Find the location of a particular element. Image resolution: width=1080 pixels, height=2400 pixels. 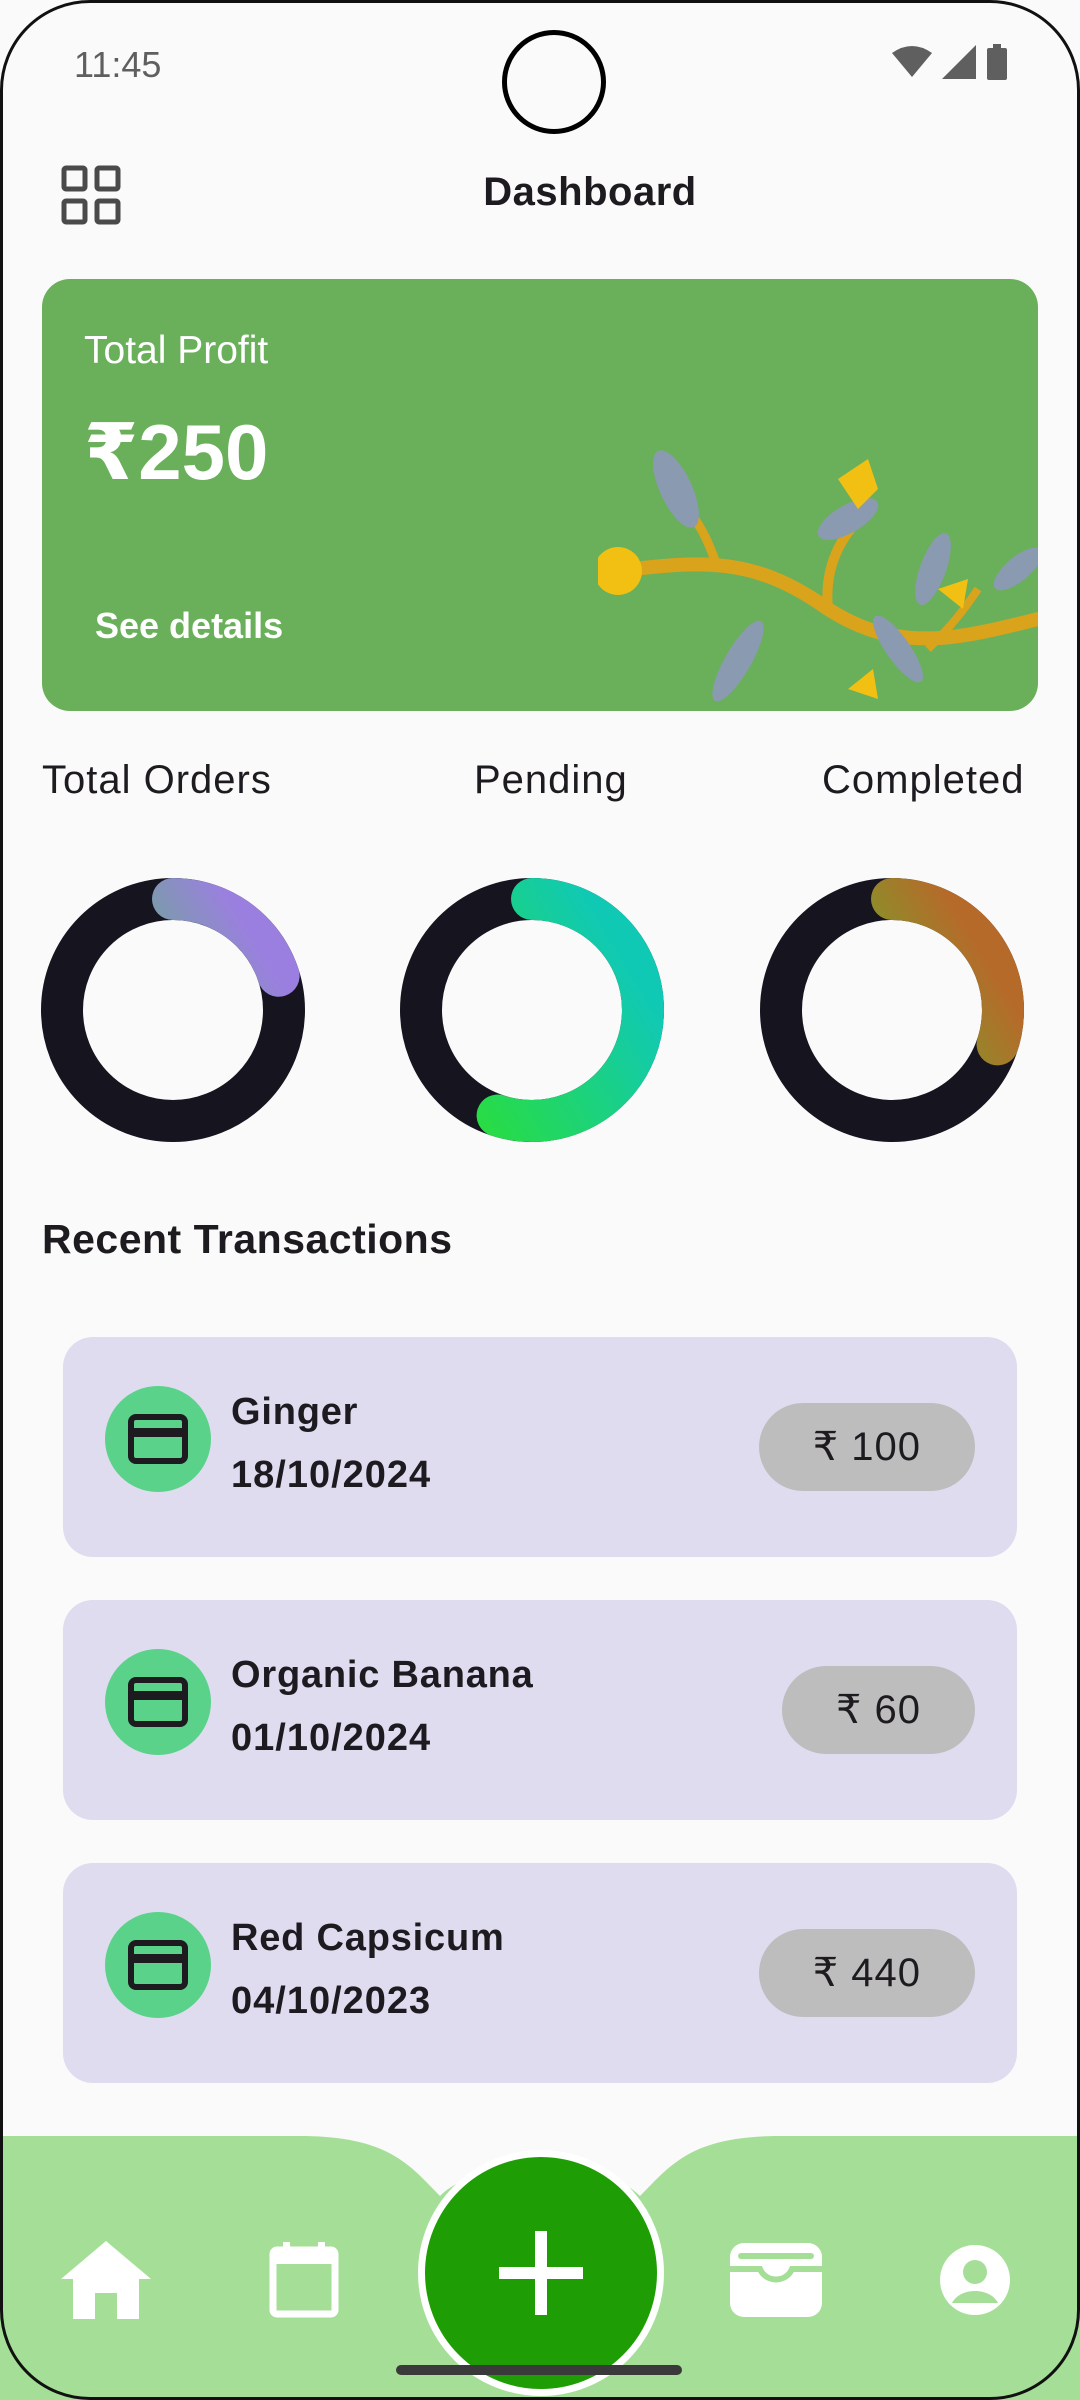

top-app-bar: Dashboard is located at coordinates (540, 195).